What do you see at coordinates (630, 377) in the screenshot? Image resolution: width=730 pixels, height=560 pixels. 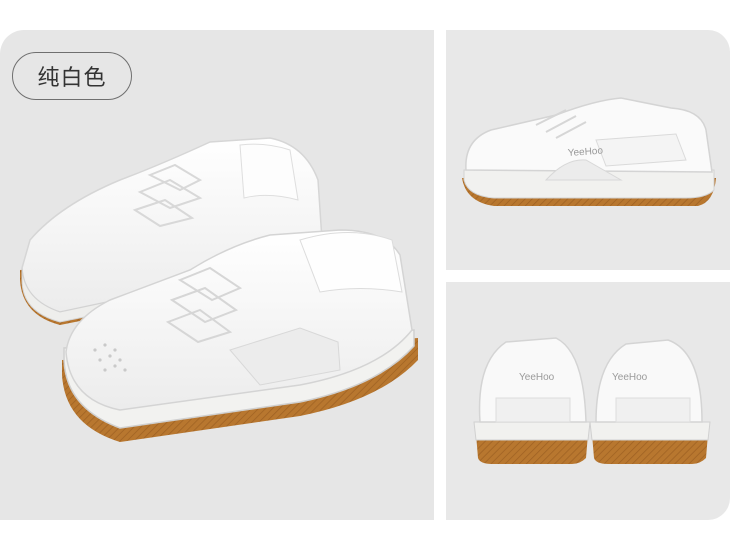 I see `right-heel-logo-text: YeeHoo` at bounding box center [630, 377].